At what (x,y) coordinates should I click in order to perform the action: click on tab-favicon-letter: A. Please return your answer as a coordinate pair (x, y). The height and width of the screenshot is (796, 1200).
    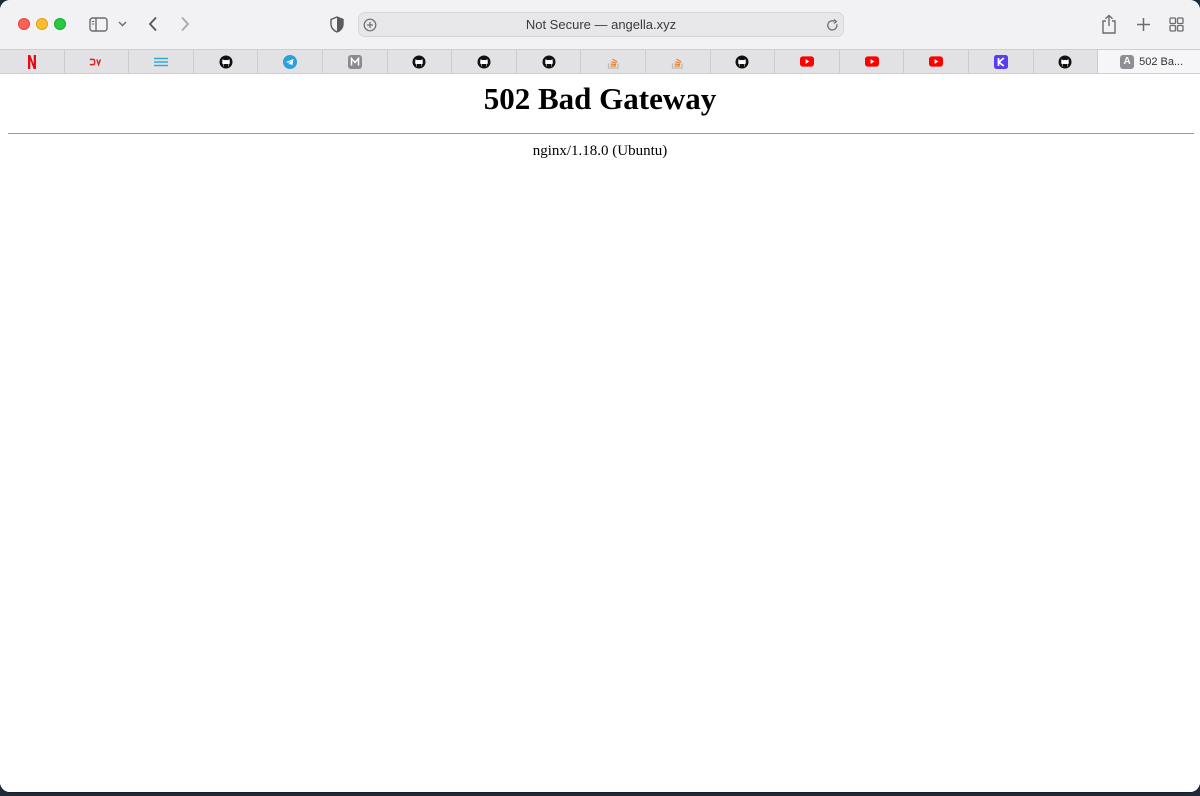
    Looking at the image, I should click on (1127, 61).